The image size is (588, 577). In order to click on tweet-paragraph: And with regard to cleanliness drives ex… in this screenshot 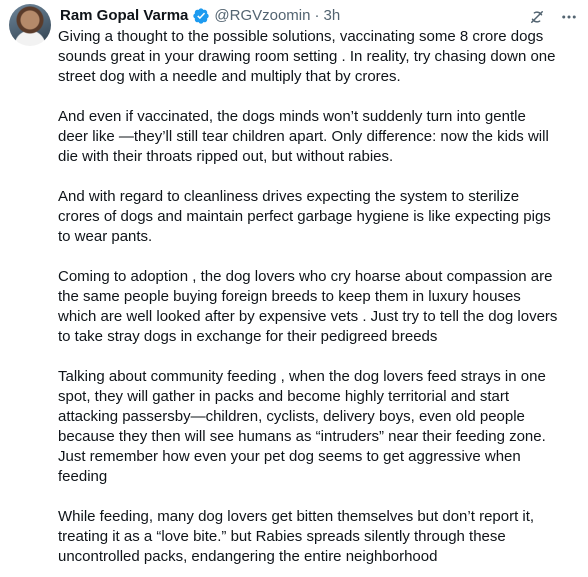, I will do `click(304, 216)`.